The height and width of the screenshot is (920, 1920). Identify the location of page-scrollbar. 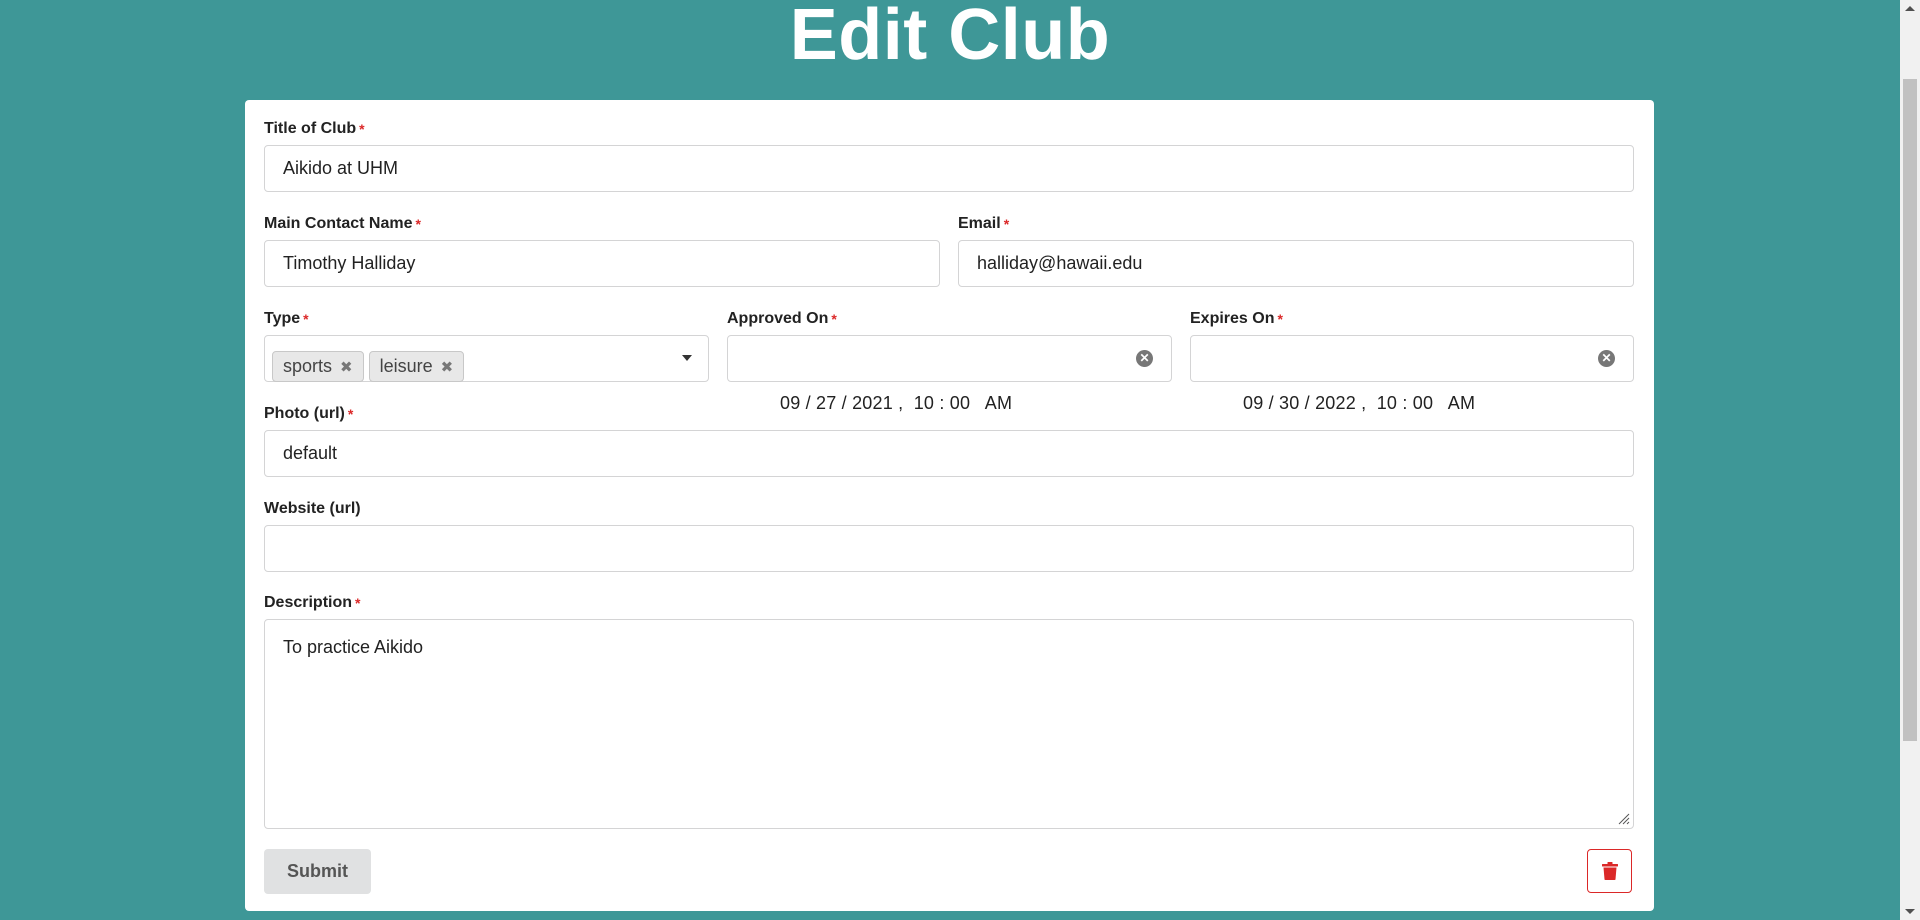
(1910, 460).